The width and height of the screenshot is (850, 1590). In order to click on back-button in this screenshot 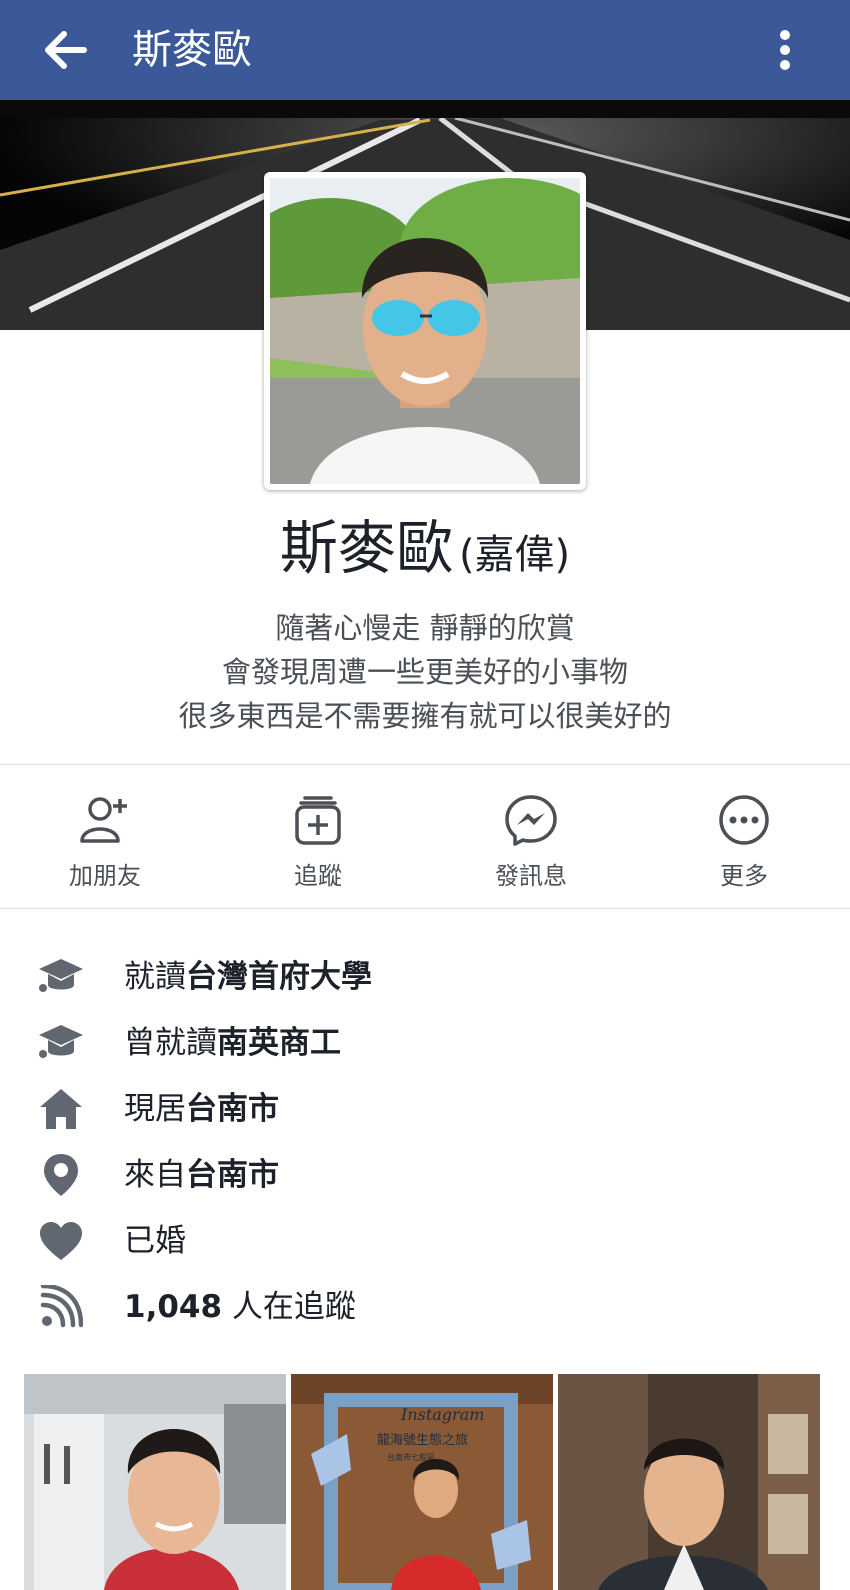, I will do `click(66, 50)`.